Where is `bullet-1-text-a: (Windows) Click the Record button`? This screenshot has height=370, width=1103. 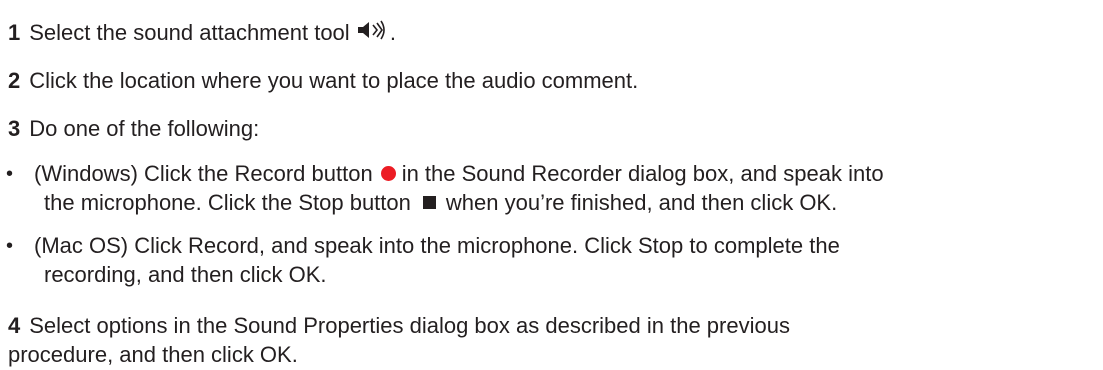 bullet-1-text-a: (Windows) Click the Record button is located at coordinates (203, 173).